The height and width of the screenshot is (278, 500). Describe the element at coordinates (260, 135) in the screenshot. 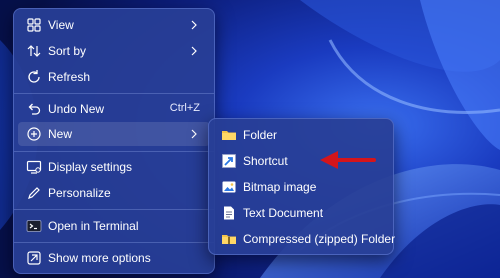

I see `submenu-item-label: Folder` at that location.